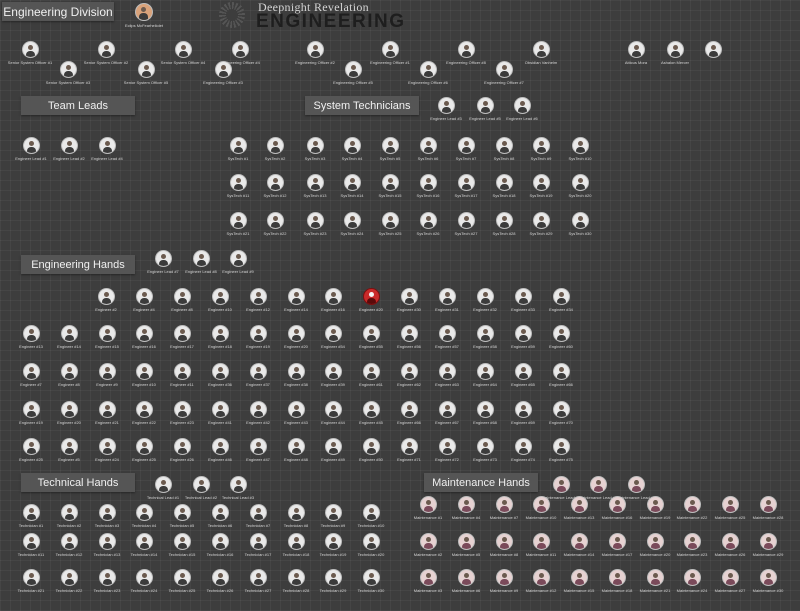 The width and height of the screenshot is (800, 611). What do you see at coordinates (768, 590) in the screenshot?
I see `person-label: Maintenance #30` at bounding box center [768, 590].